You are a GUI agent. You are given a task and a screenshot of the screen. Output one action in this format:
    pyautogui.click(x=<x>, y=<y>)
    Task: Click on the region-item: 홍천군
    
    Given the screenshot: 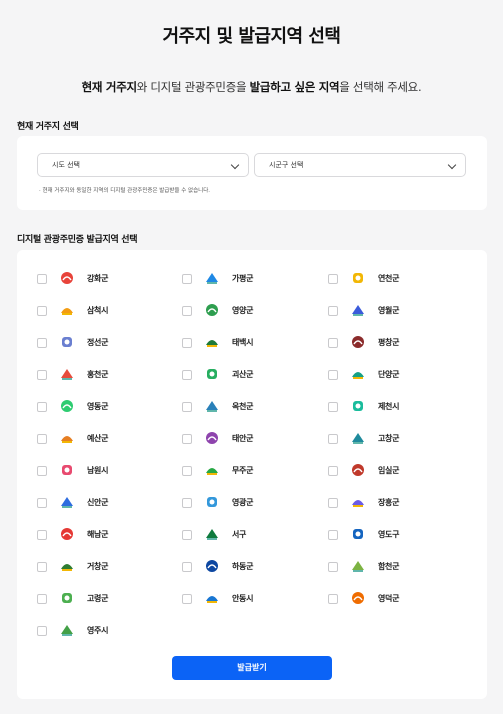 What is the action you would take?
    pyautogui.click(x=107, y=375)
    